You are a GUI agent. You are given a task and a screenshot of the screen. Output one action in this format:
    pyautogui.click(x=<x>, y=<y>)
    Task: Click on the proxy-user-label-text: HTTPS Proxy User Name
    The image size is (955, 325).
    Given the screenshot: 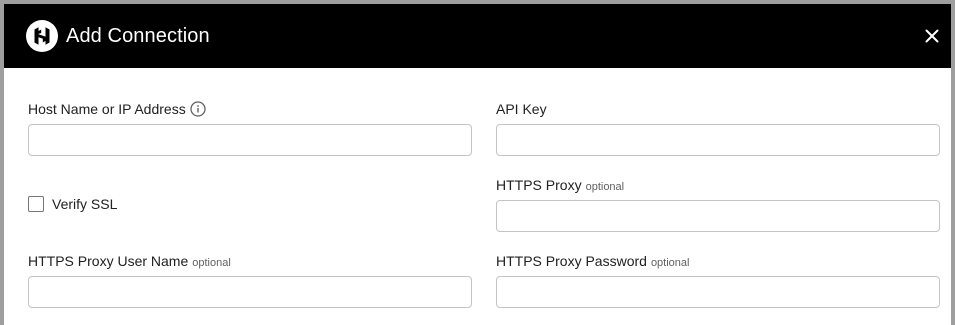 What is the action you would take?
    pyautogui.click(x=108, y=261)
    